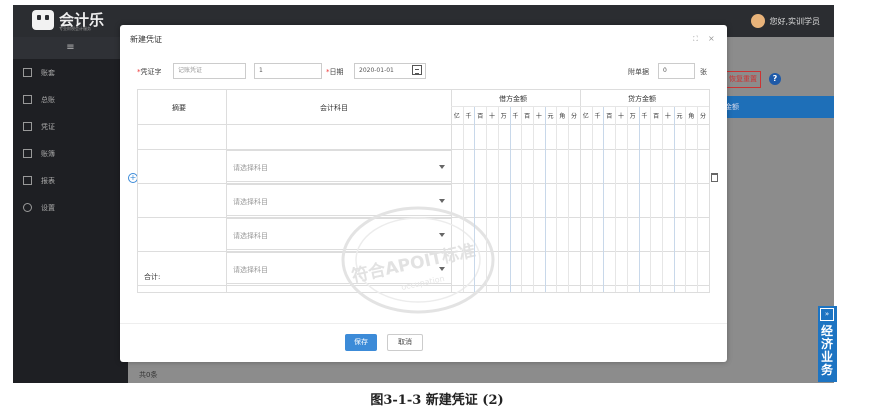 The width and height of the screenshot is (874, 416). Describe the element at coordinates (70, 126) in the screenshot. I see `sidebar-item-voucher: 凭证` at that location.